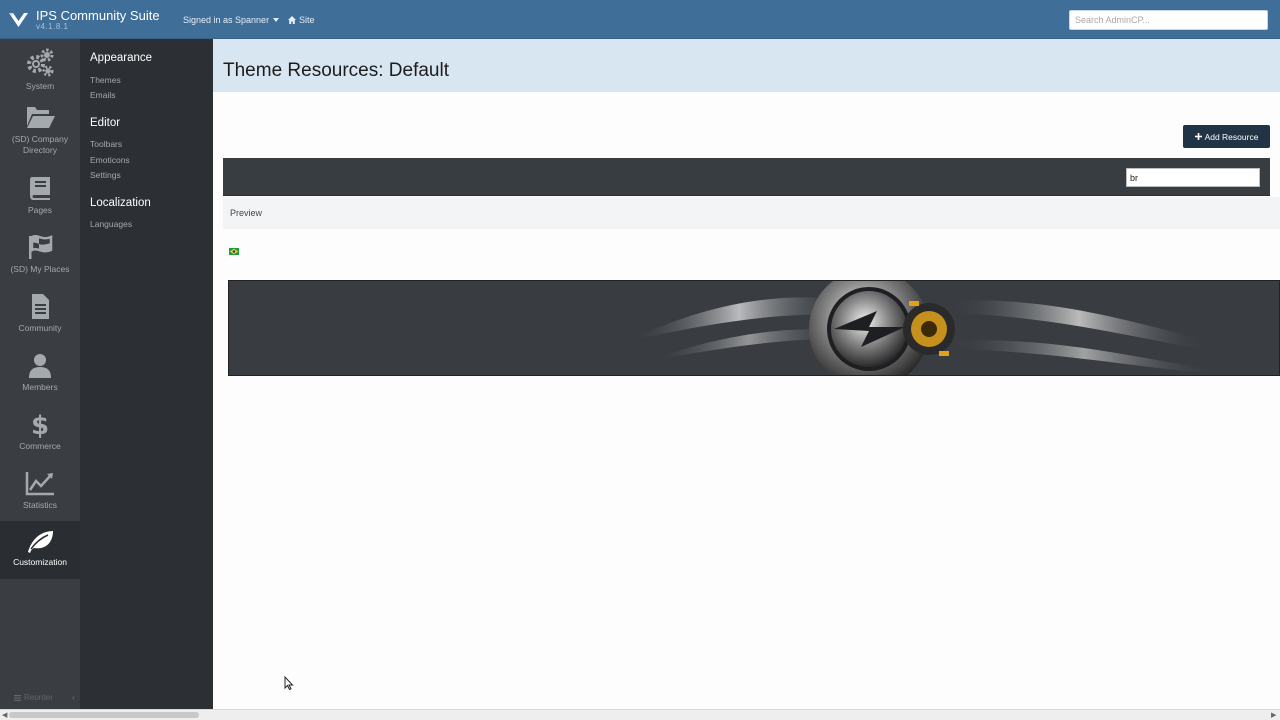  Describe the element at coordinates (40, 328) in the screenshot. I see `nav-label-community: Community` at that location.